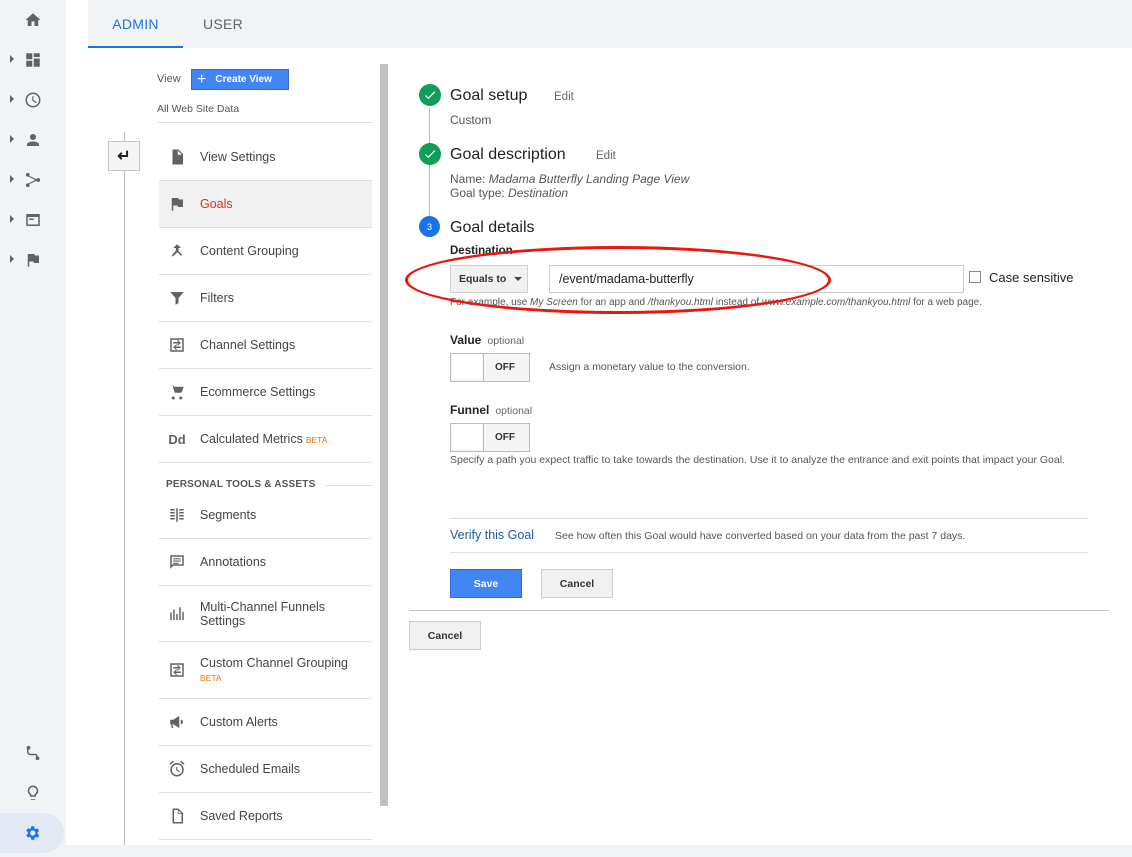 The image size is (1132, 857). I want to click on menu-item-label: Multi-Channel Funnels, so click(262, 607).